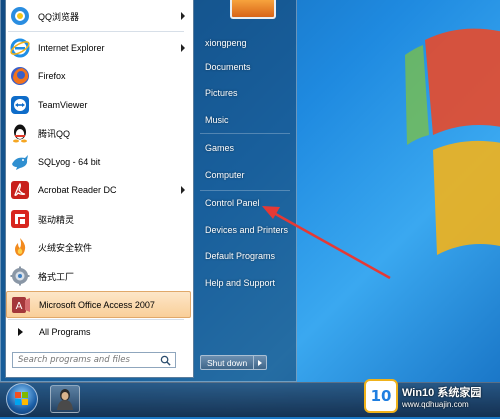 This screenshot has height=419, width=500. I want to click on huorong-security-icon, so click(20, 247).